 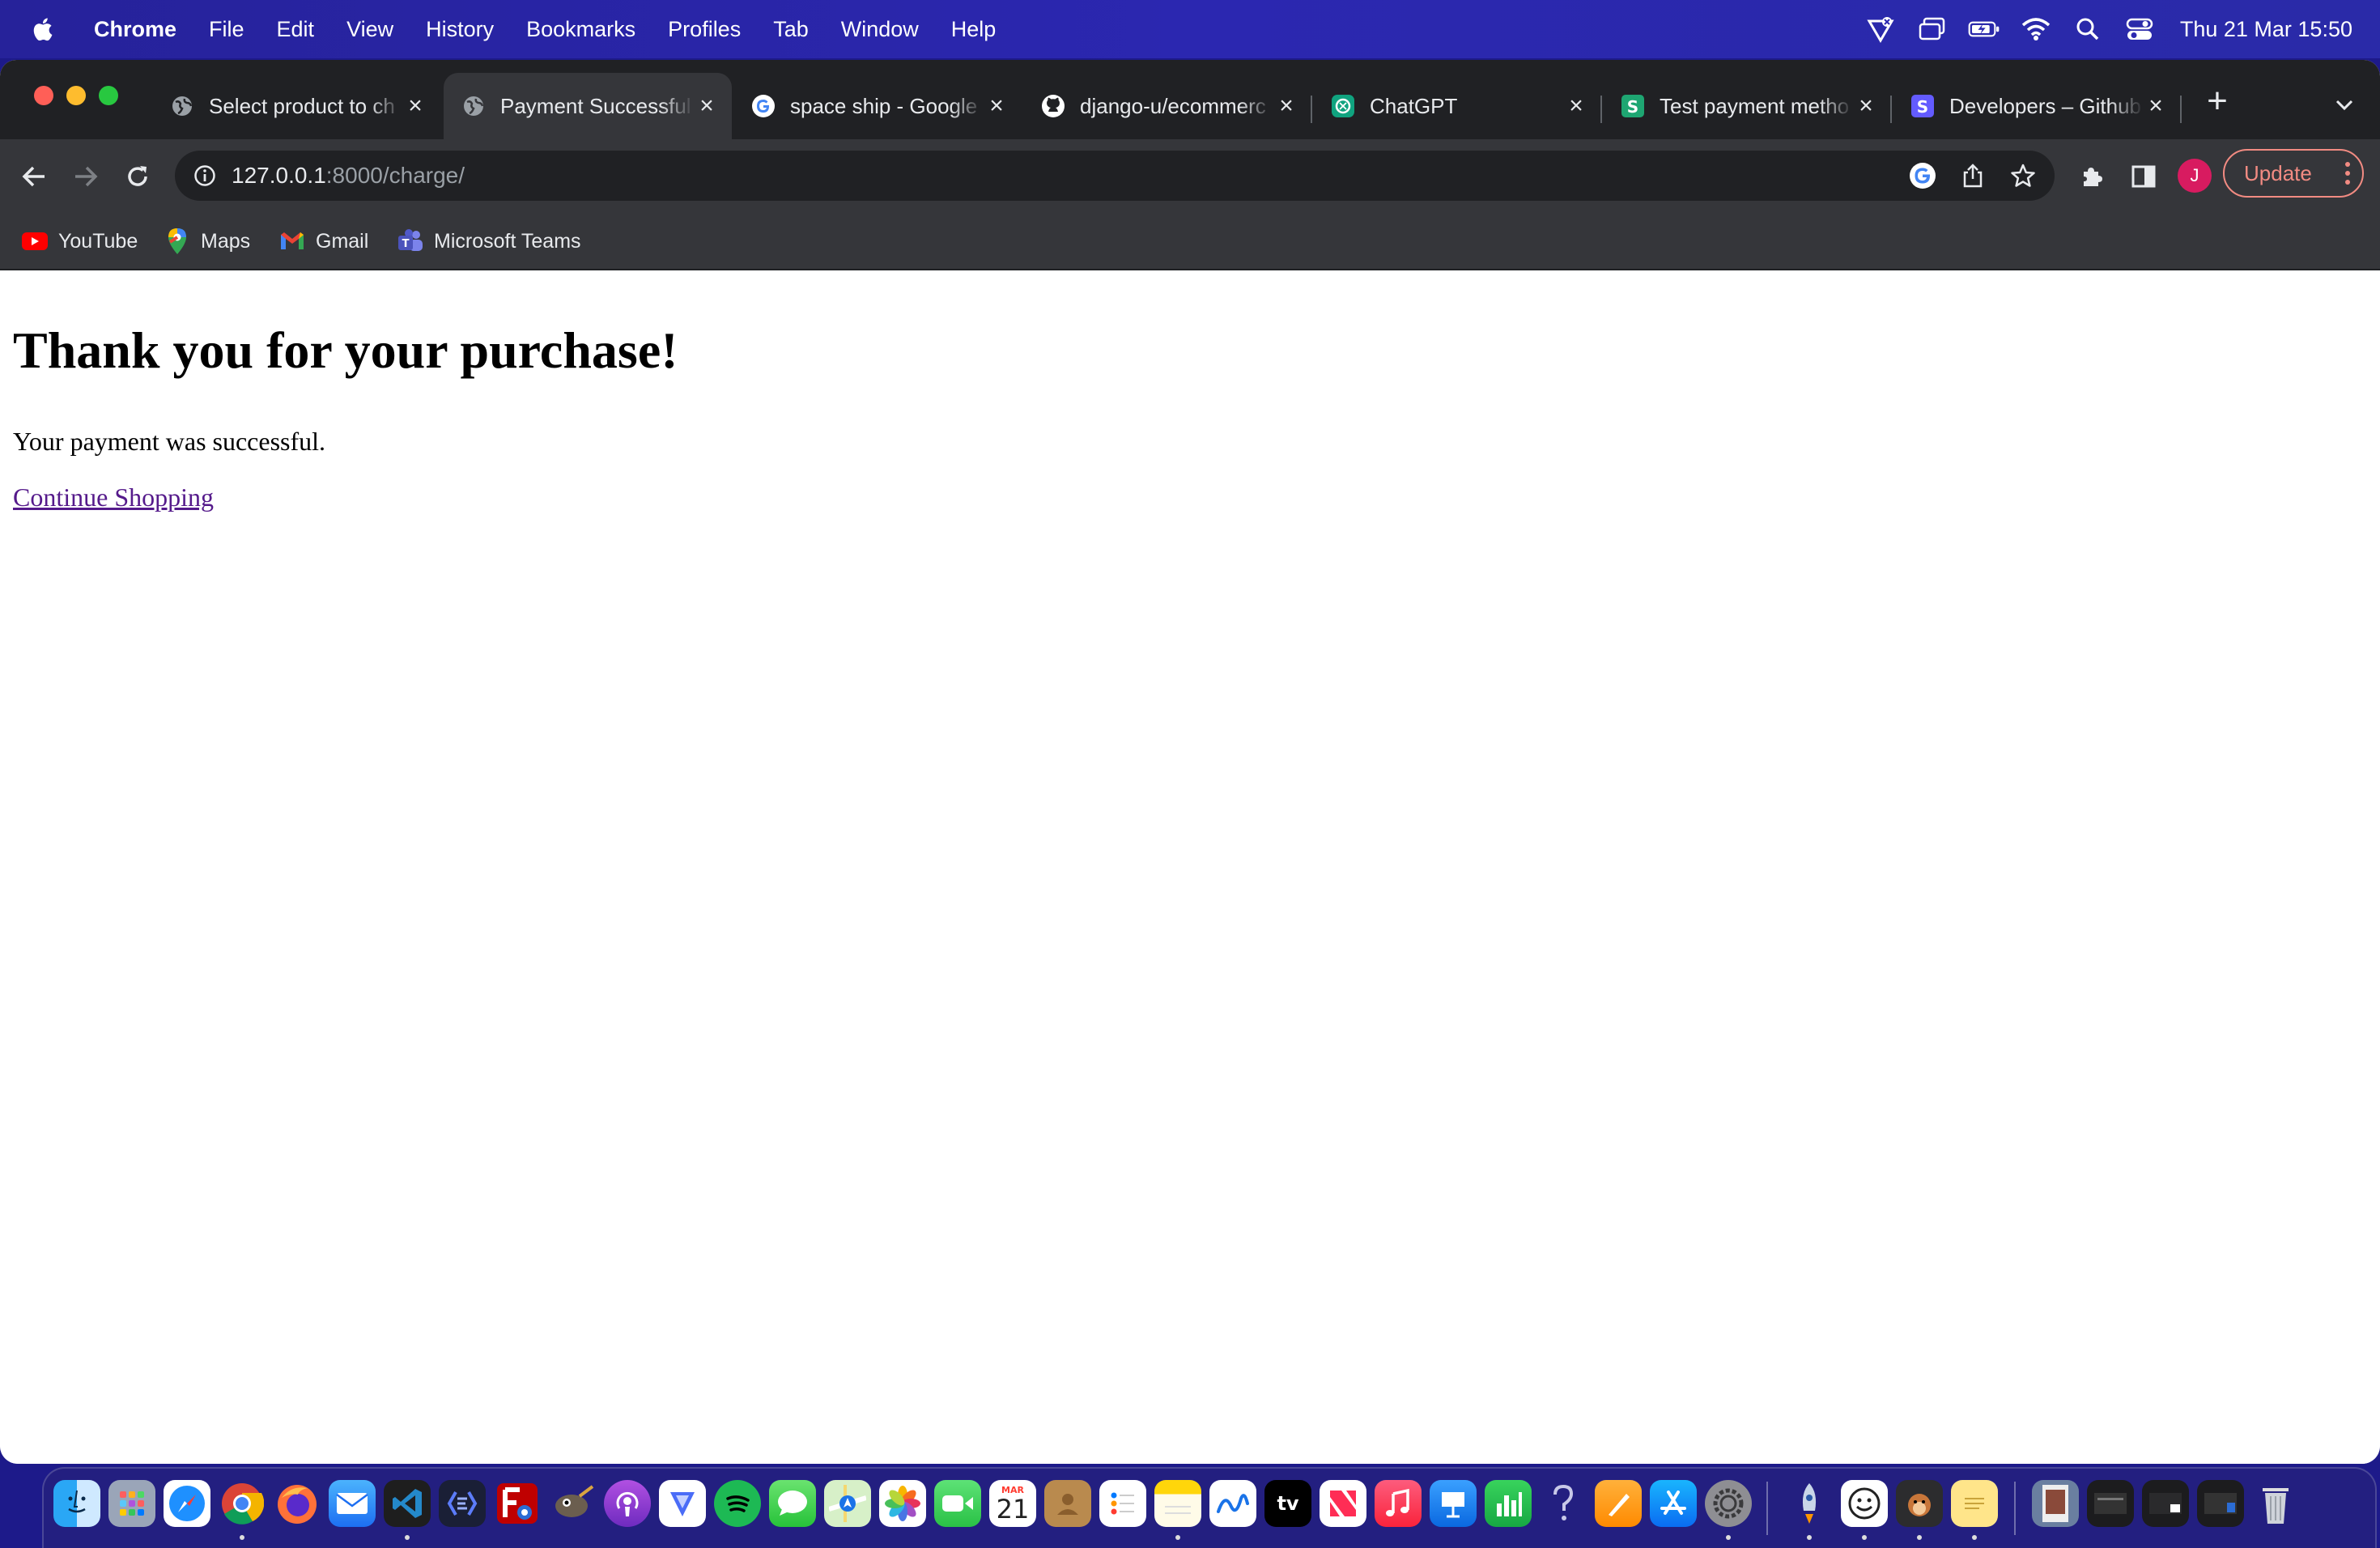 I want to click on tab-payment-successful: Payment Successful ×, so click(x=588, y=106).